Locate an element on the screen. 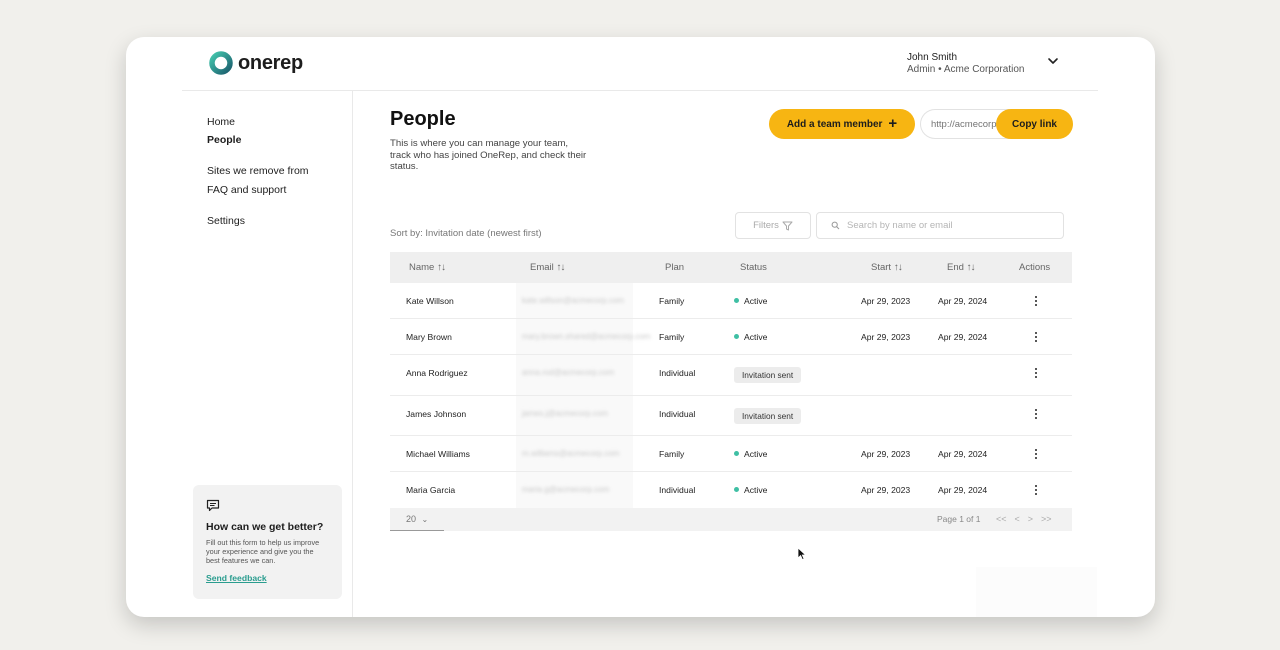 The height and width of the screenshot is (650, 1280). invite-link-group: Copy link is located at coordinates (996, 124).